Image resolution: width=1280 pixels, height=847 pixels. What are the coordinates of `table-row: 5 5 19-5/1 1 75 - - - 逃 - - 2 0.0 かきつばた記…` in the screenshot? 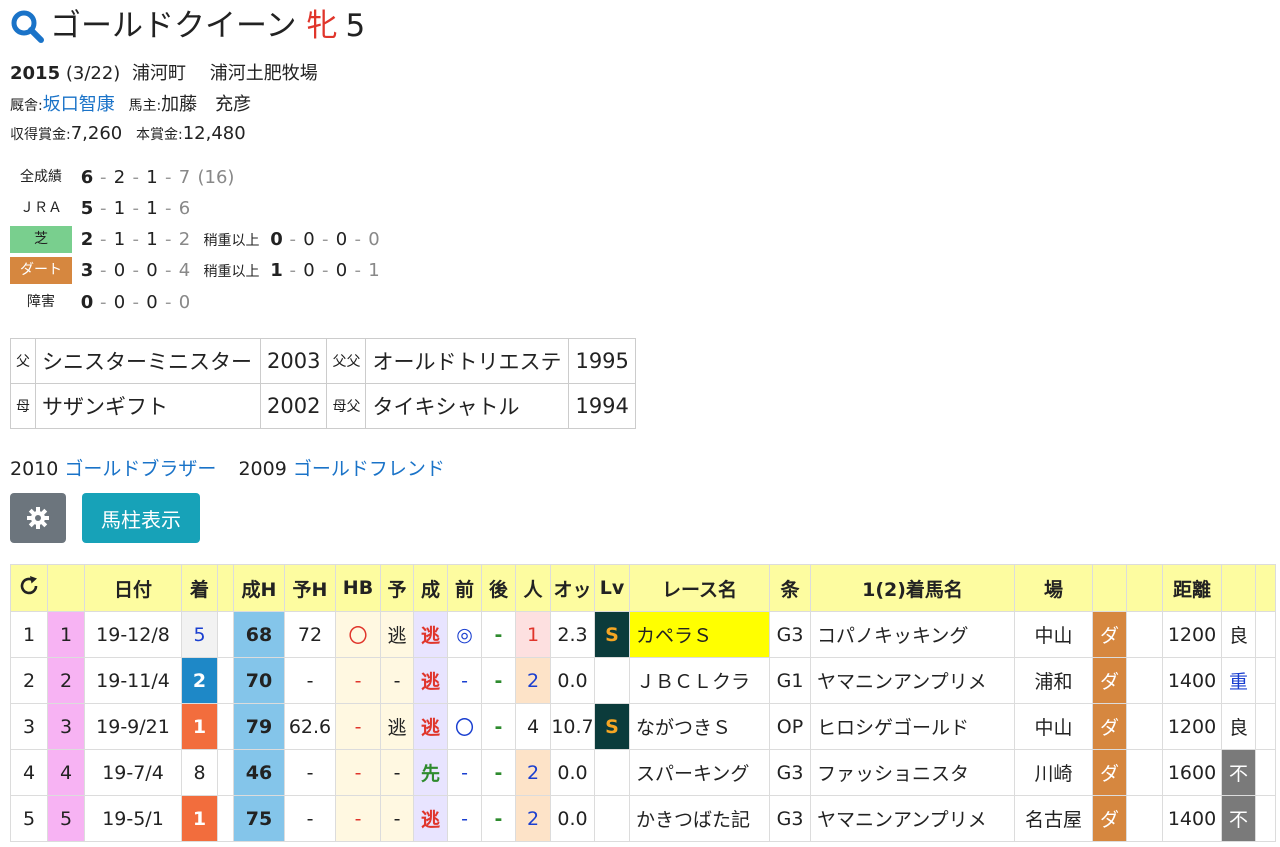 It's located at (643, 818).